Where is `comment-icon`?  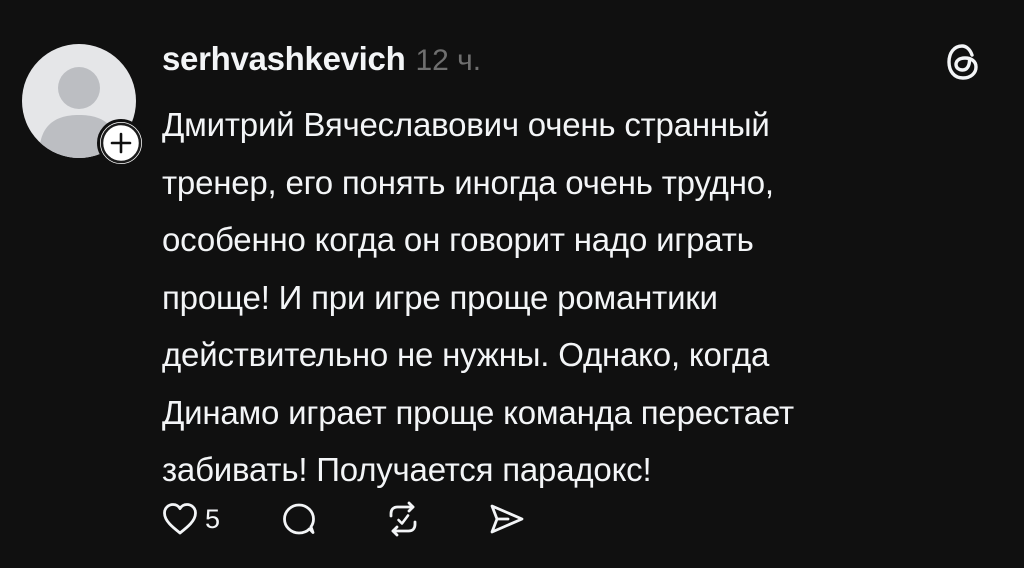
comment-icon is located at coordinates (299, 519).